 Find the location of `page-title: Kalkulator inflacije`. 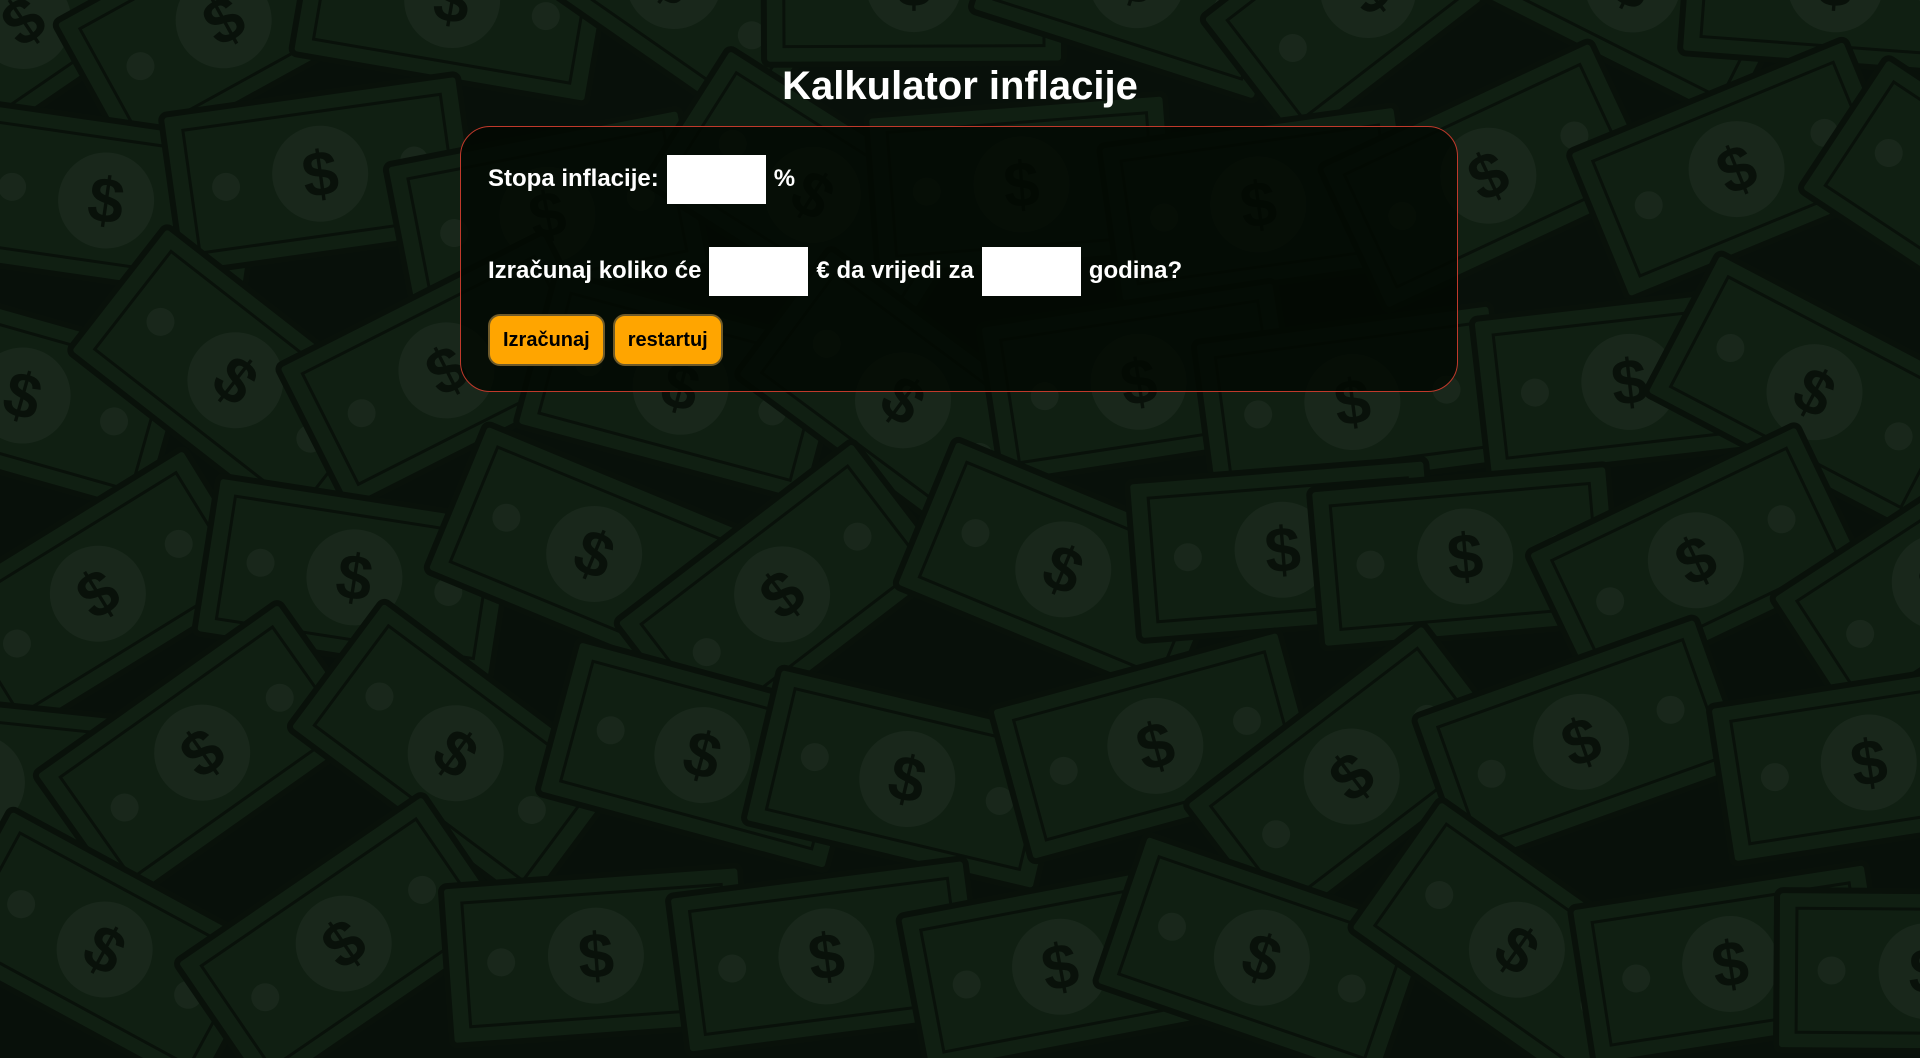

page-title: Kalkulator inflacije is located at coordinates (960, 86).